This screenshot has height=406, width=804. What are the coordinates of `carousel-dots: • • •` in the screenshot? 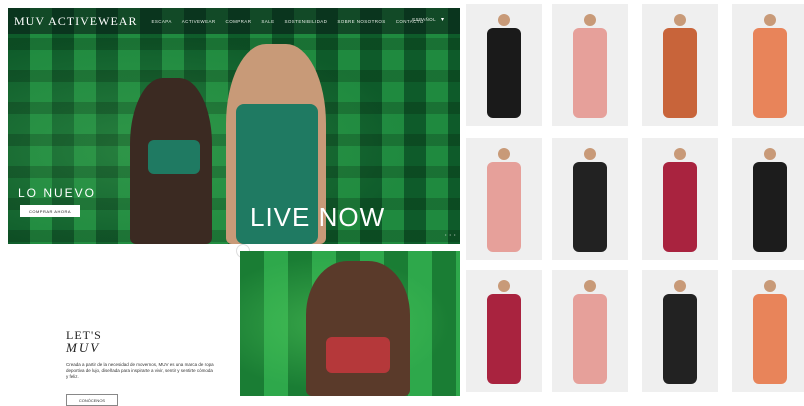 It's located at (450, 234).